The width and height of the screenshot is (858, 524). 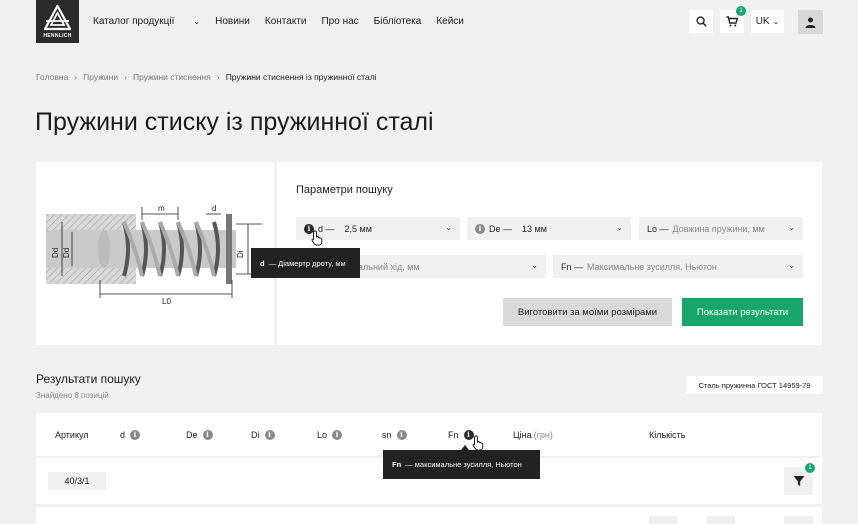 I want to click on col-d: di, so click(x=130, y=435).